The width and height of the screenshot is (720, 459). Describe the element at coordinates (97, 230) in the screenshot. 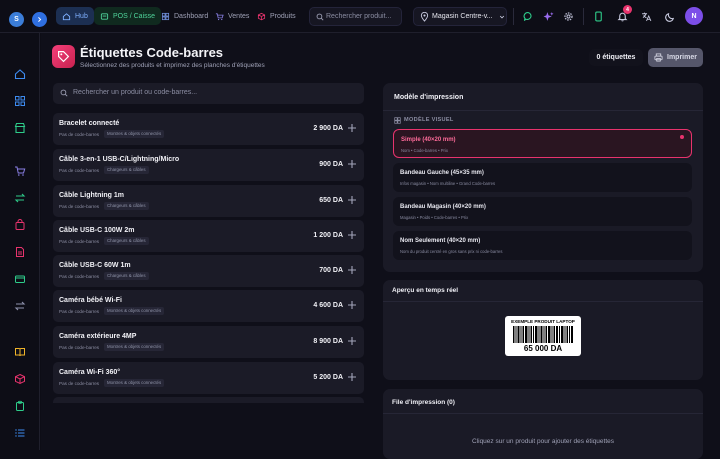

I see `product-name: Câble USB-C 100W 2m` at that location.